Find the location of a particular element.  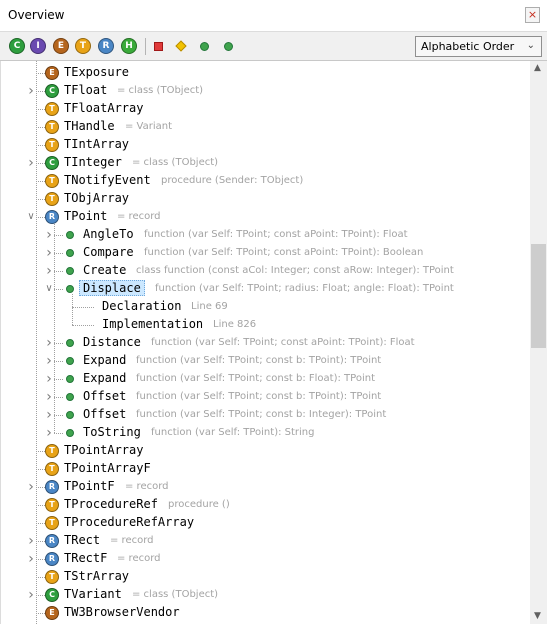

tree-location-item: Implementation Line 826 is located at coordinates (266, 325).